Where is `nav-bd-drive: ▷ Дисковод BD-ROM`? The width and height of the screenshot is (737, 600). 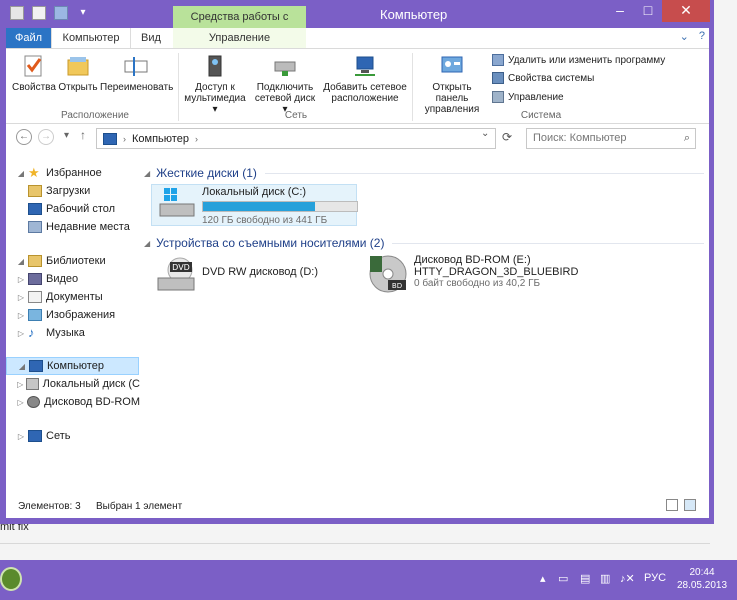
nav-bd-drive: ▷ Дисковод BD-ROM is located at coordinates (73, 402).